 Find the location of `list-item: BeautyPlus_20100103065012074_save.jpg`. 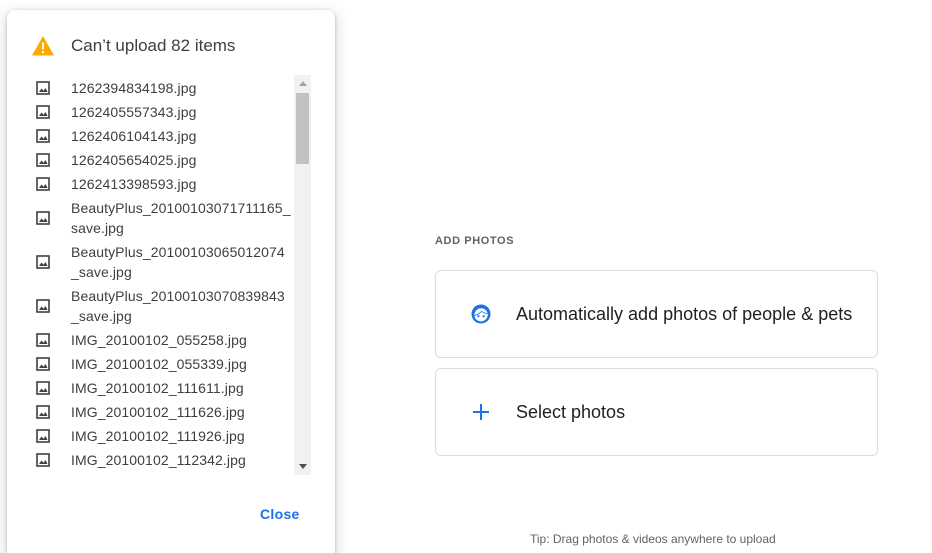

list-item: BeautyPlus_20100103065012074_save.jpg is located at coordinates (167, 262).